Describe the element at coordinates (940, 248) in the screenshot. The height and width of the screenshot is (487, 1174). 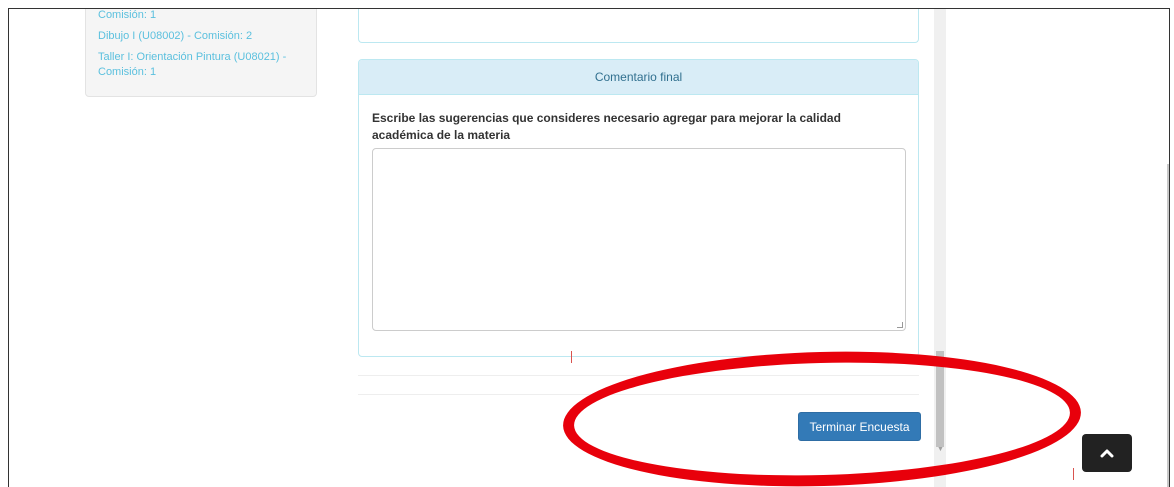
I see `inner-scrollbar: ▼` at that location.